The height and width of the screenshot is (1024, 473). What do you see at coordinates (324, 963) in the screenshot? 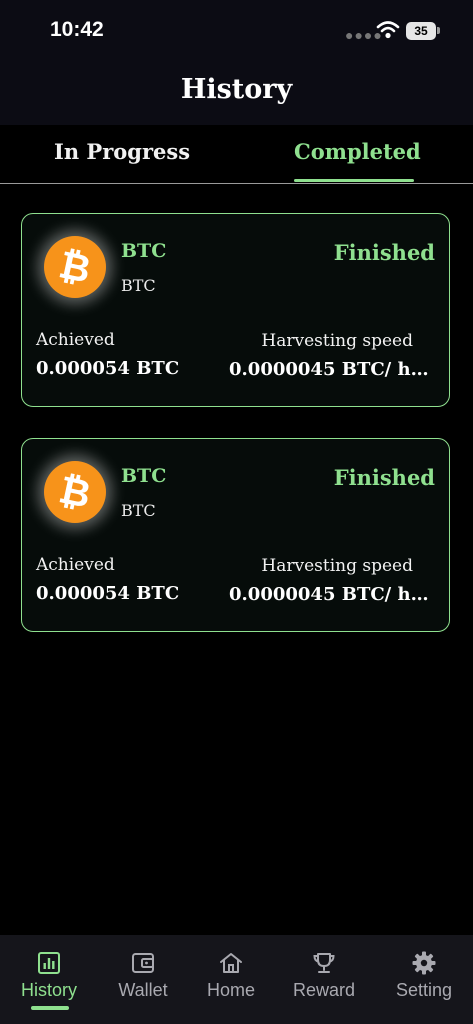
I see `trophy-icon` at bounding box center [324, 963].